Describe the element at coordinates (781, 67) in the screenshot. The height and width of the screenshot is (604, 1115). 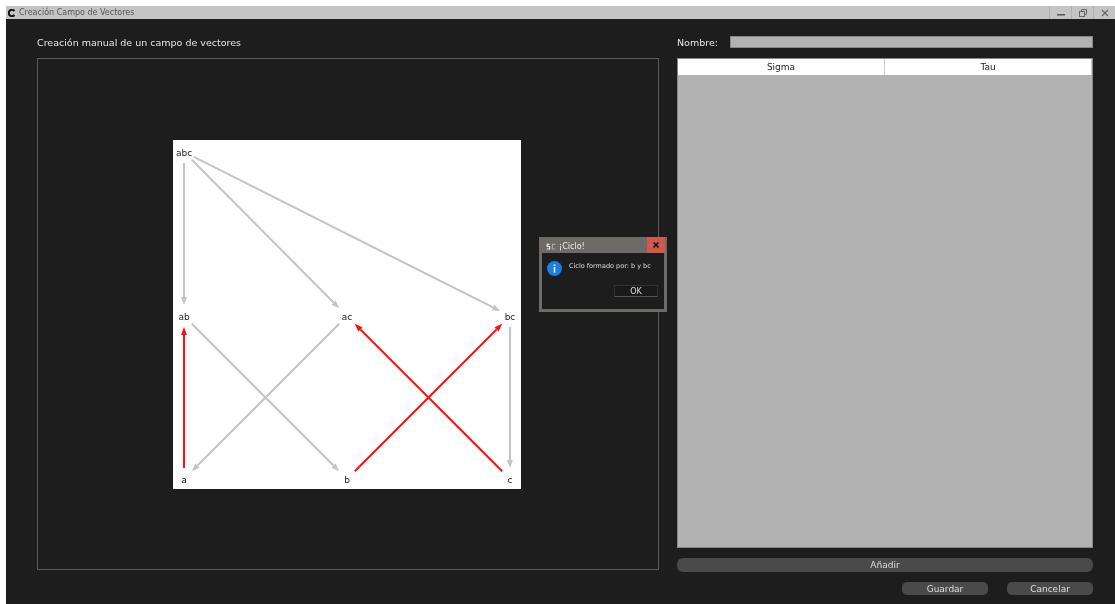
I see `column-header: Sigma` at that location.